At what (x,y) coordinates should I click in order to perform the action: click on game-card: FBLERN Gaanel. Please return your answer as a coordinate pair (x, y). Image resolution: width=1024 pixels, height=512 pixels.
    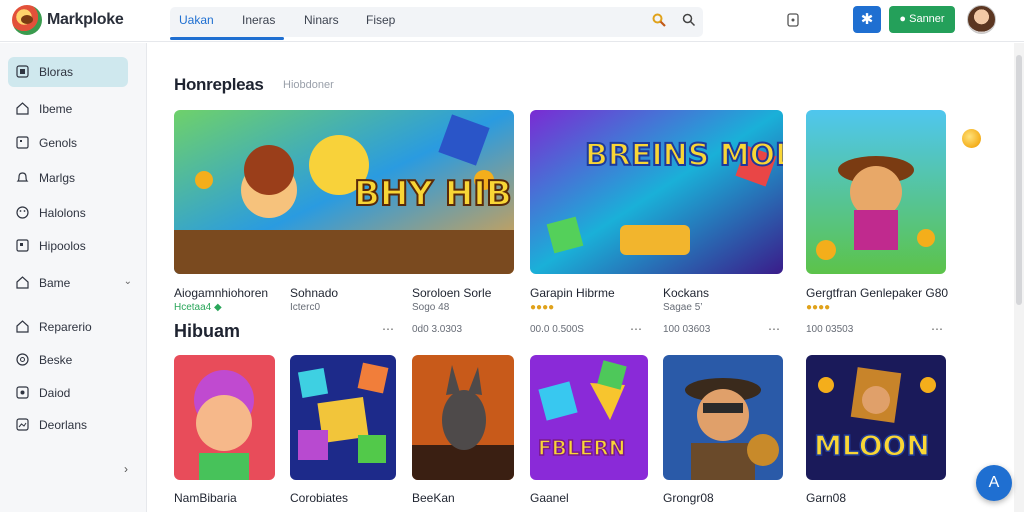
    Looking at the image, I should click on (589, 430).